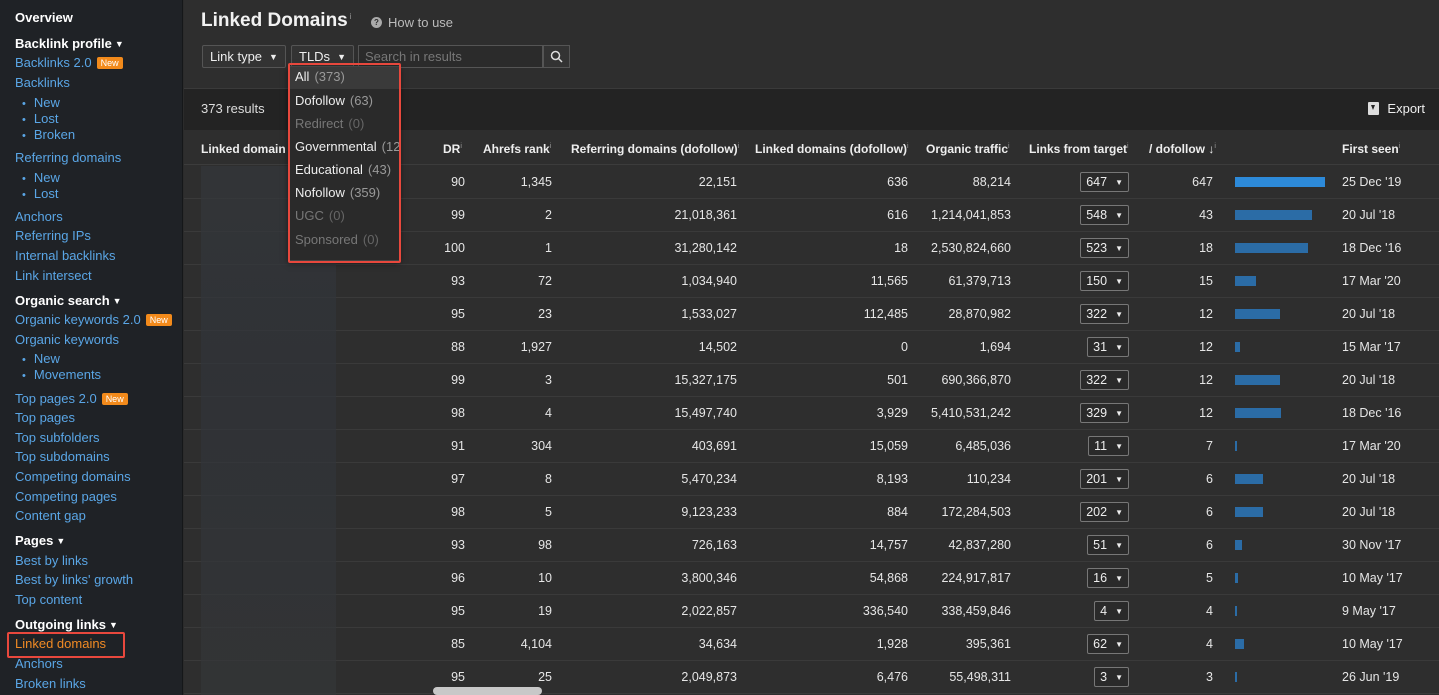 Image resolution: width=1439 pixels, height=695 pixels. Describe the element at coordinates (57, 437) in the screenshot. I see `sidebar-item-top-subfolders: Top subfolders` at that location.